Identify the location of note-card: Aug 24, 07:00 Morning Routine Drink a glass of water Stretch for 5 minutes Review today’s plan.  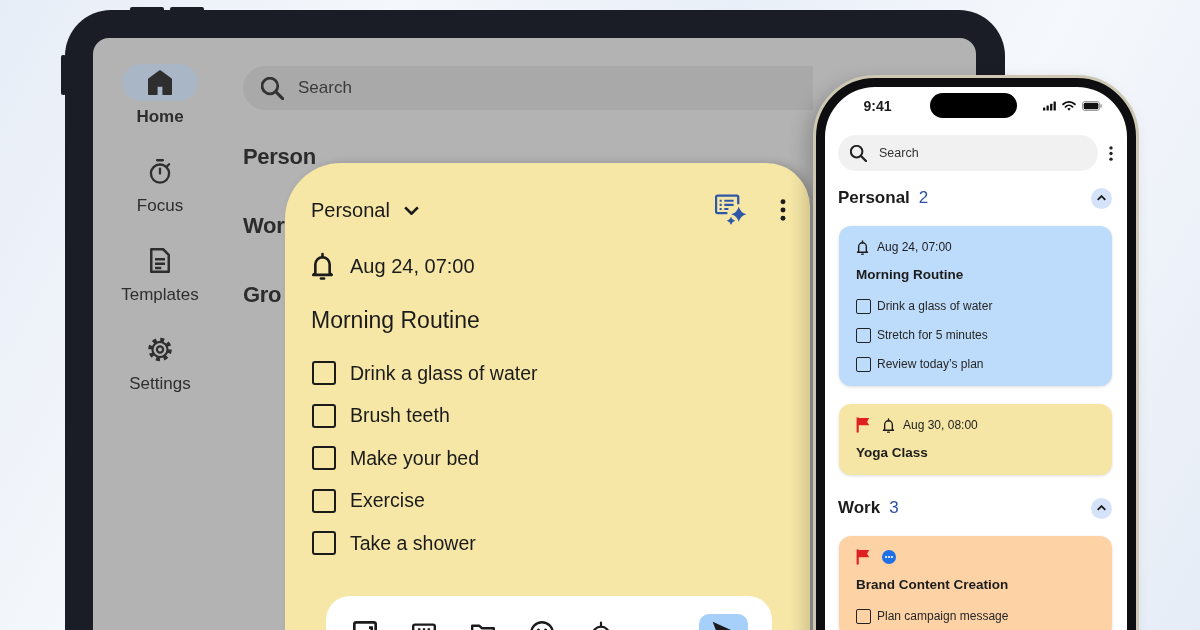
(975, 306).